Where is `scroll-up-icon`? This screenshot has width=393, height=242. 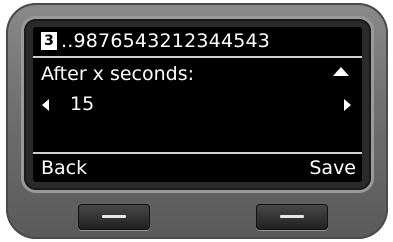 scroll-up-icon is located at coordinates (341, 71).